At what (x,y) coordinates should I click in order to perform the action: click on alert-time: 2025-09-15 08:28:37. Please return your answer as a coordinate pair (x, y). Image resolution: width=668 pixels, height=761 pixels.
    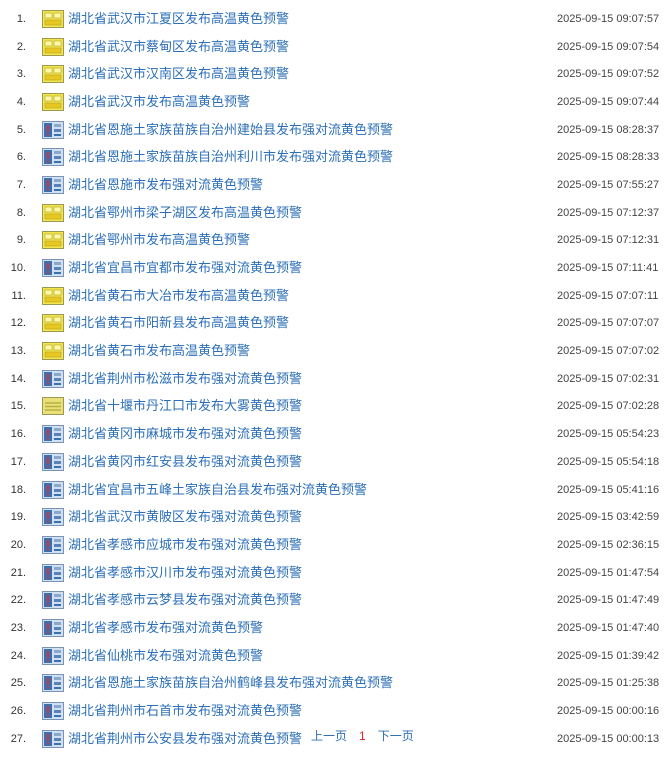
    Looking at the image, I should click on (608, 129).